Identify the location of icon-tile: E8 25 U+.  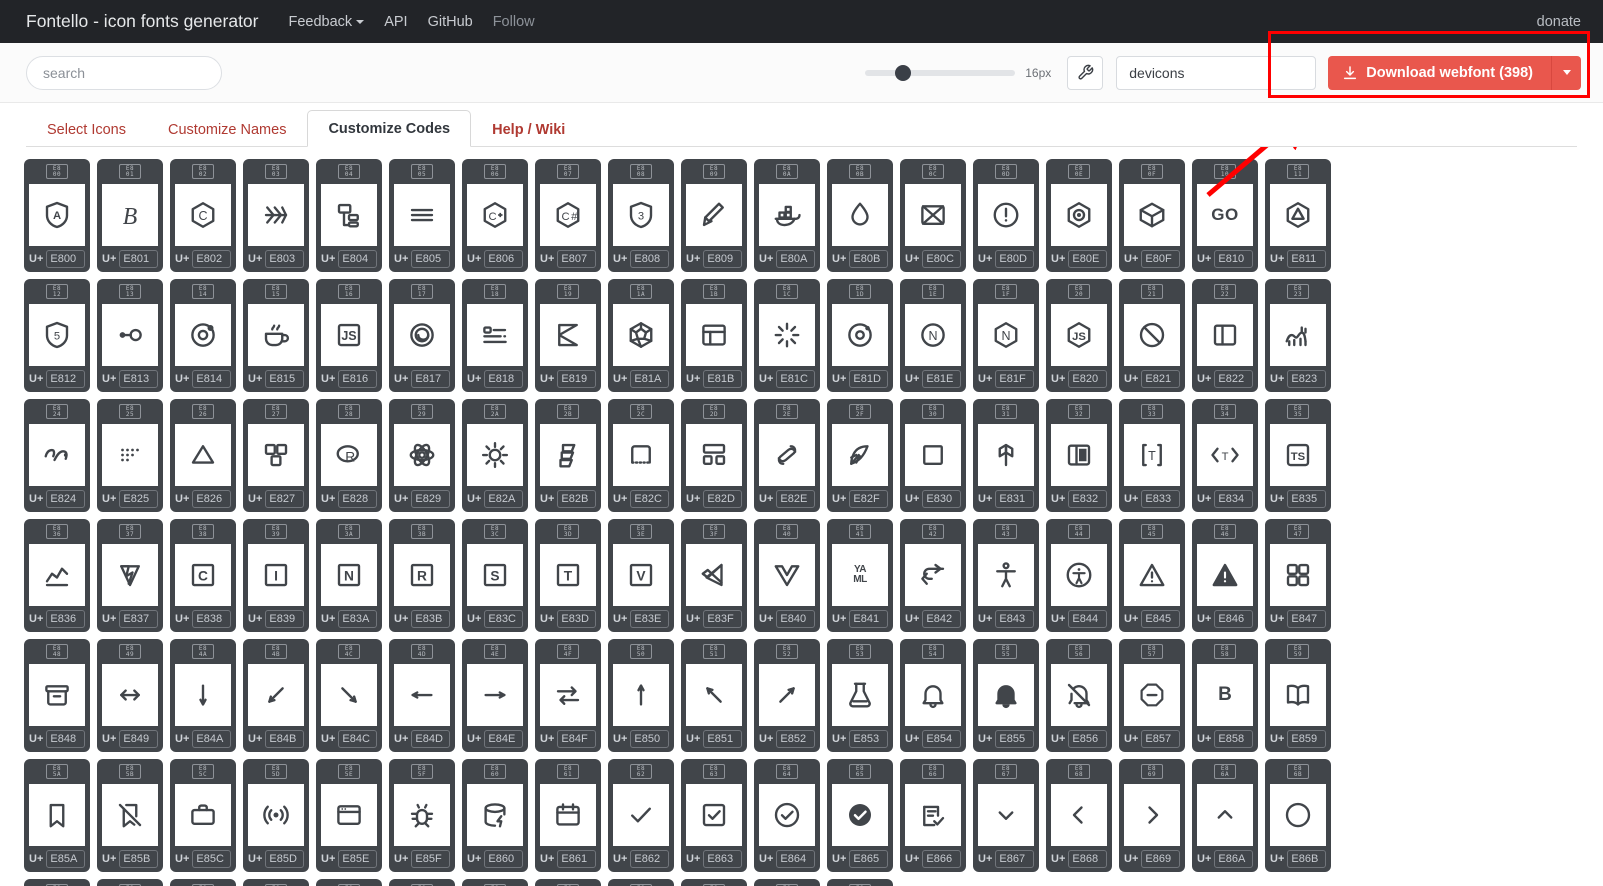
(130, 455).